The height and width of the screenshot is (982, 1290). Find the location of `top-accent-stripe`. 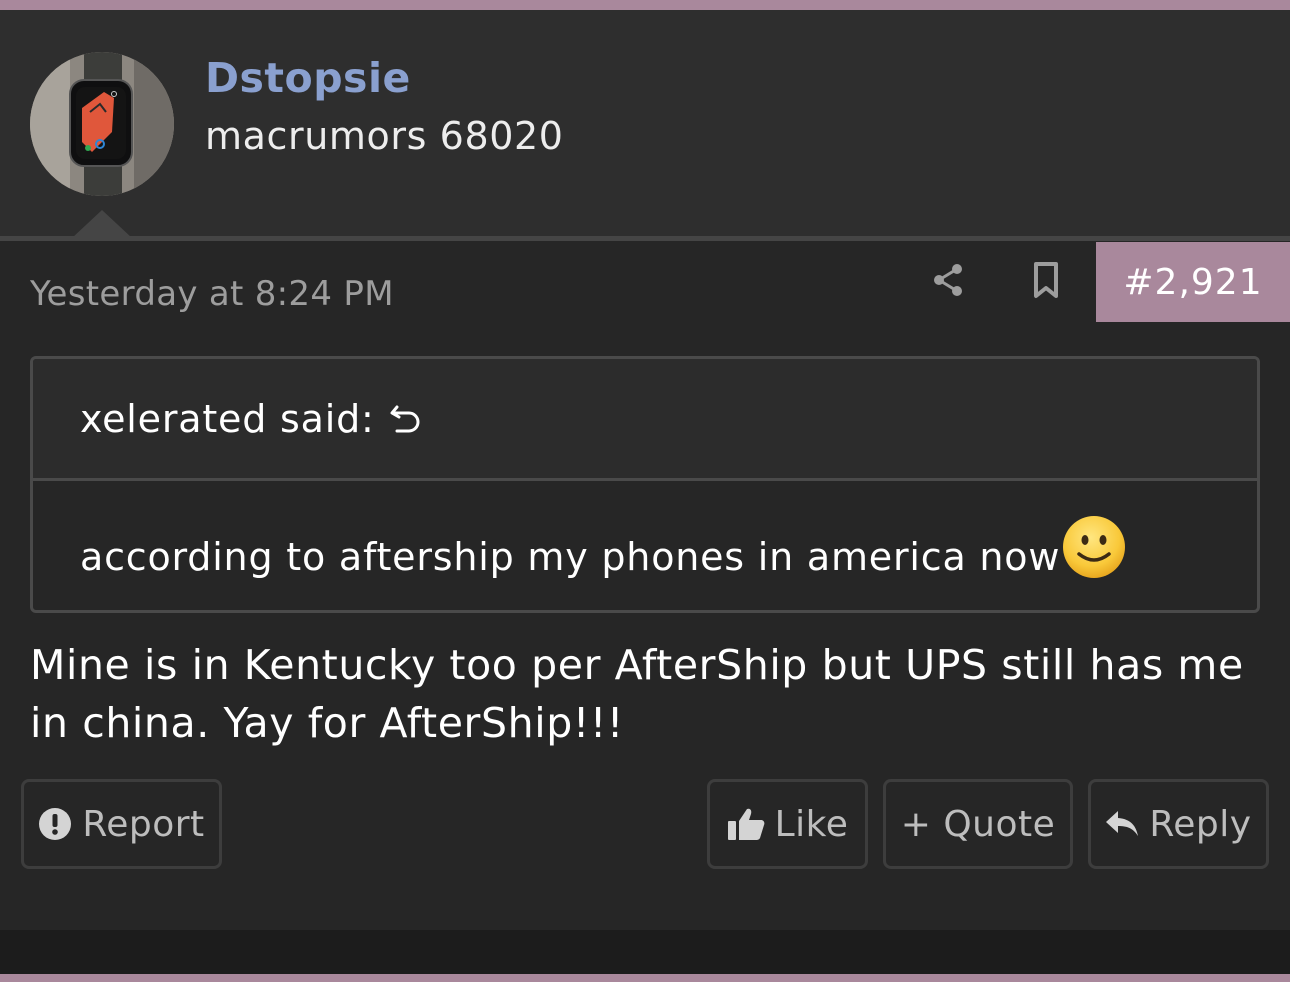

top-accent-stripe is located at coordinates (645, 5).